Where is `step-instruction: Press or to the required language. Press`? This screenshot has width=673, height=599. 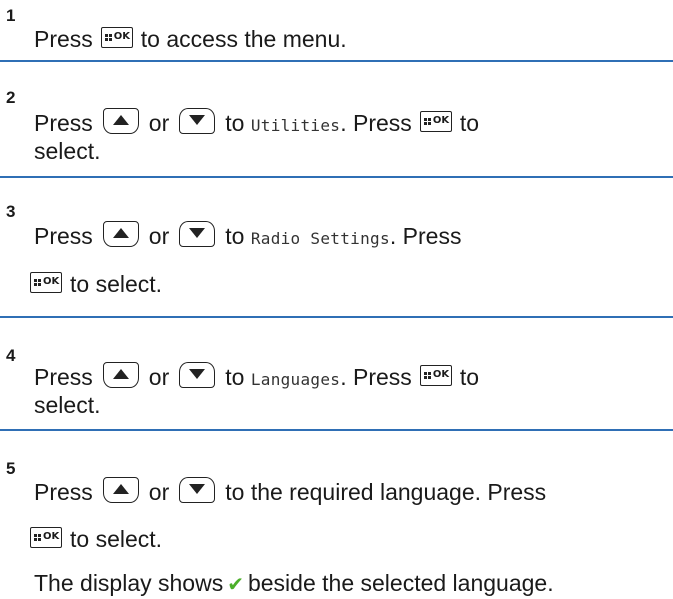 step-instruction: Press or to the required language. Press is located at coordinates (290, 491).